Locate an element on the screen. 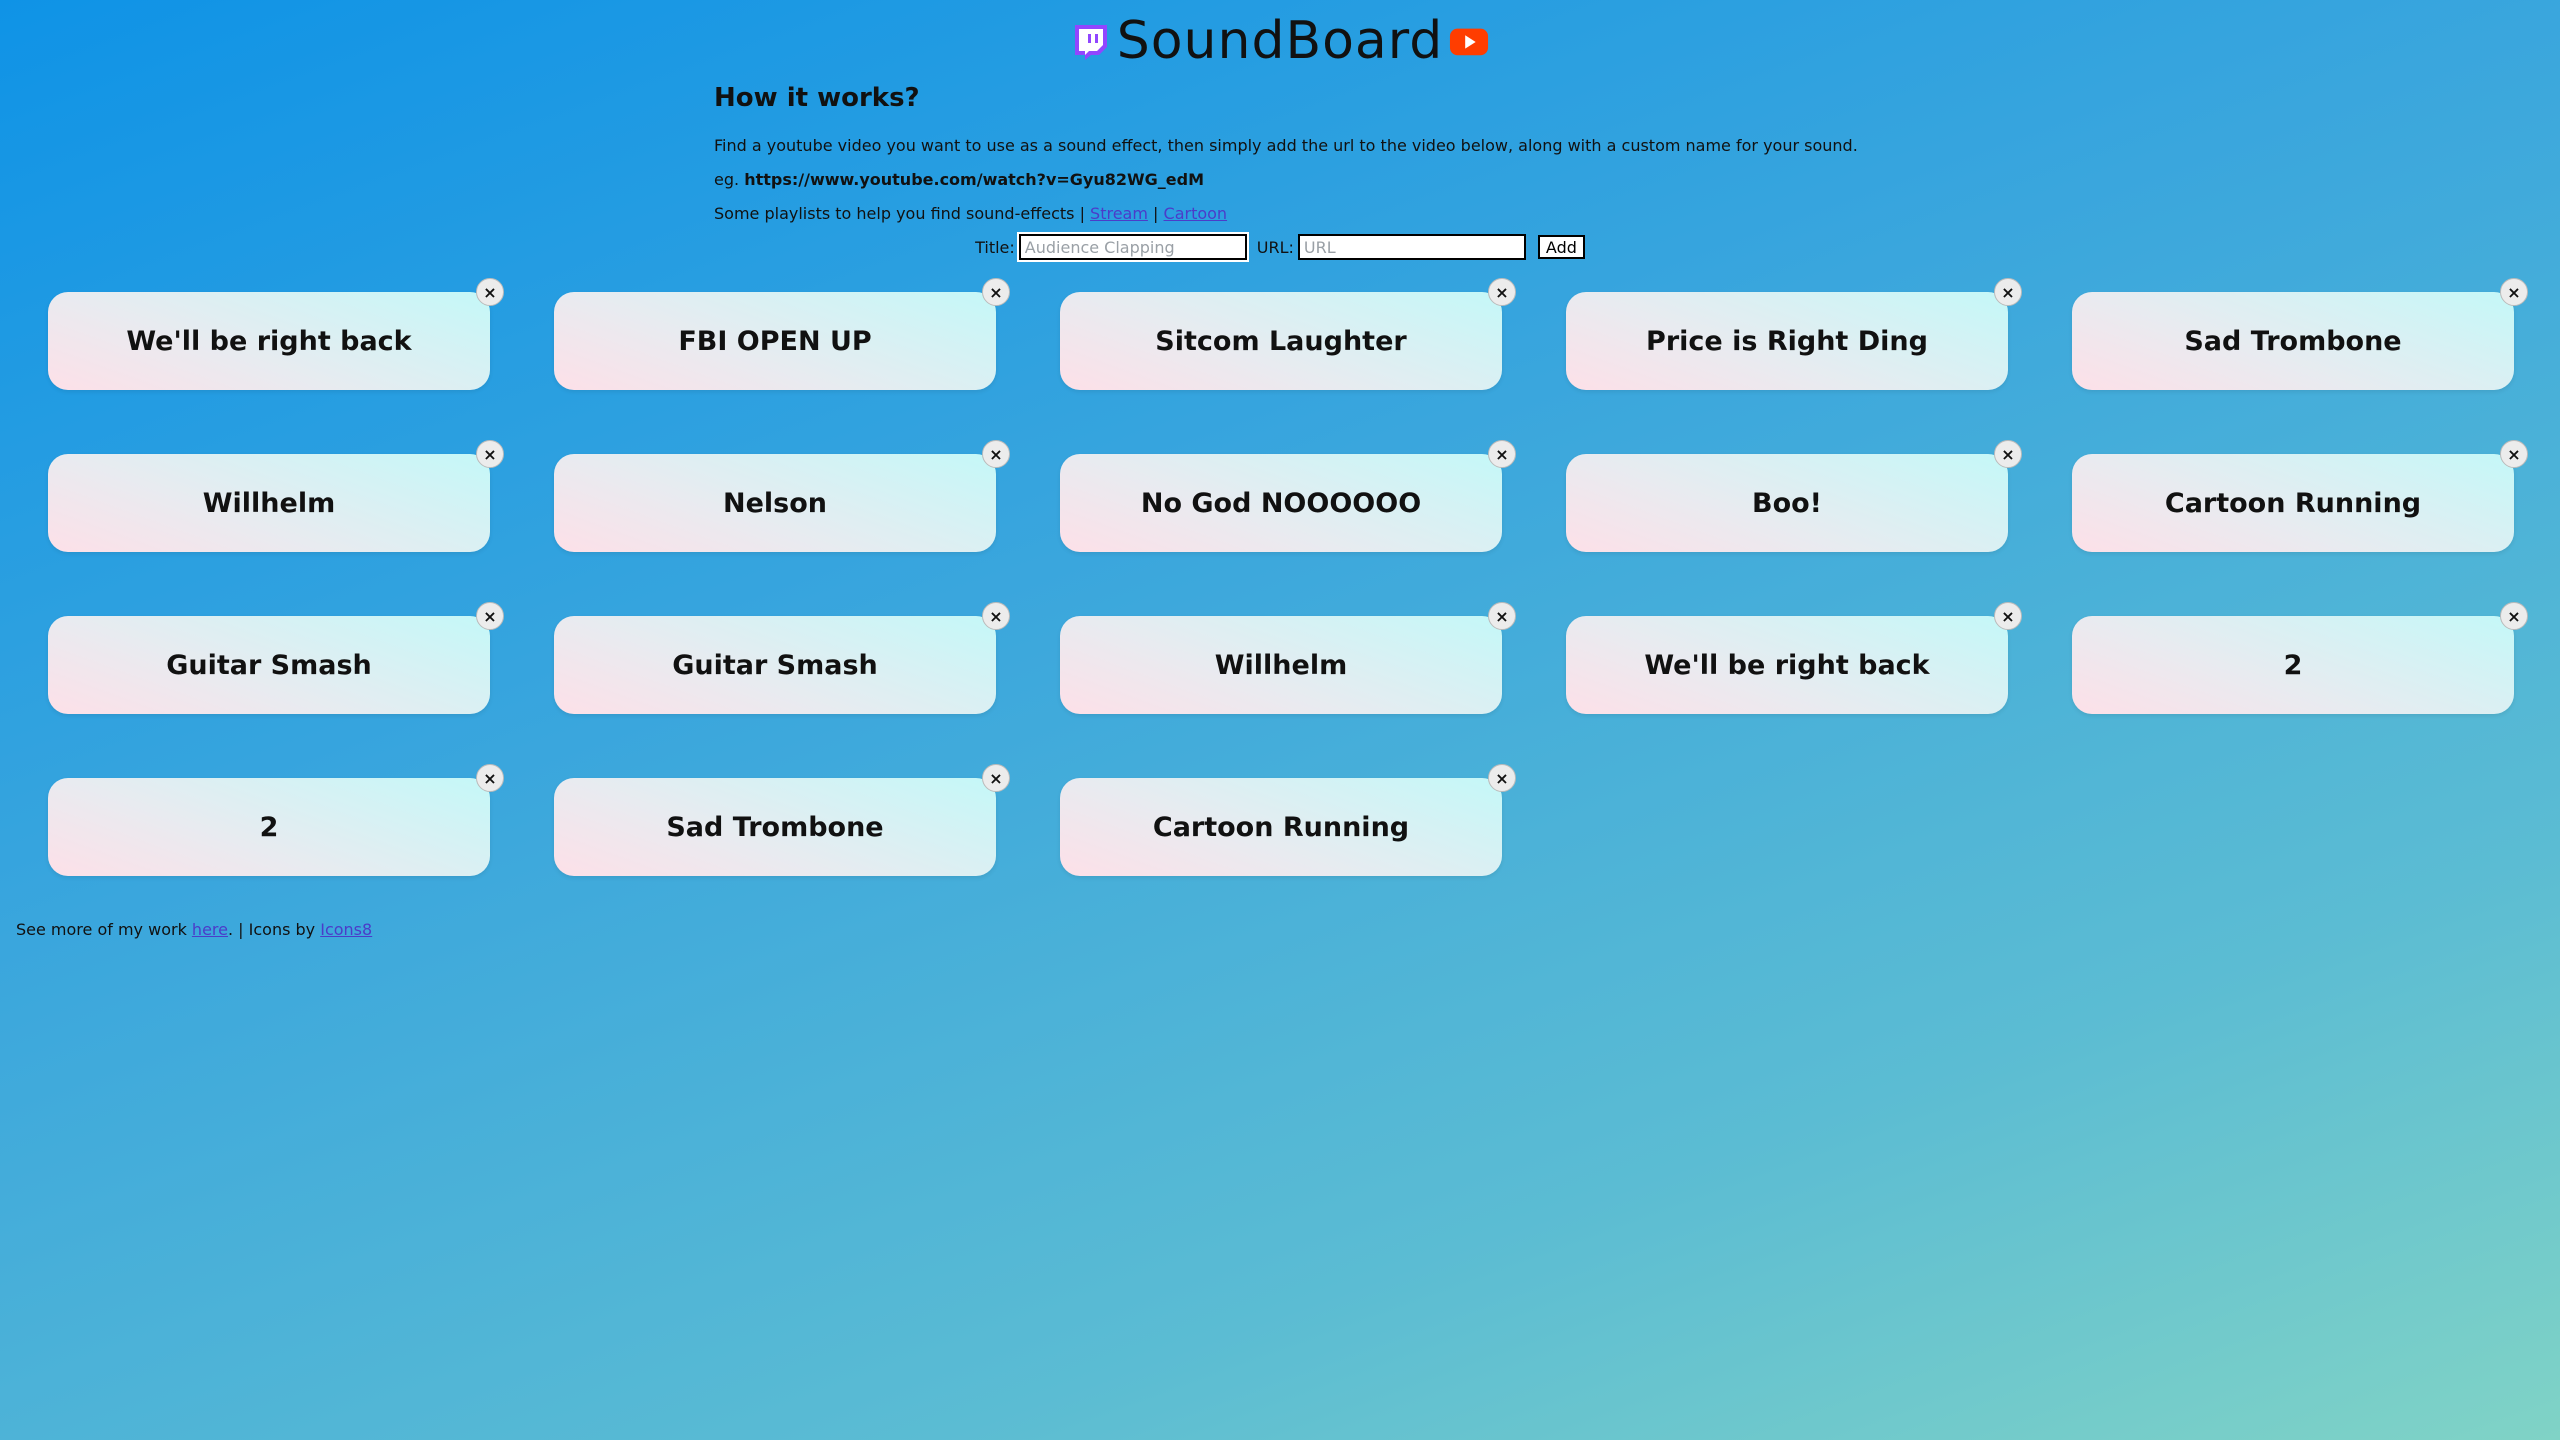 This screenshot has width=2560, height=1440. twitch-icon is located at coordinates (1091, 41).